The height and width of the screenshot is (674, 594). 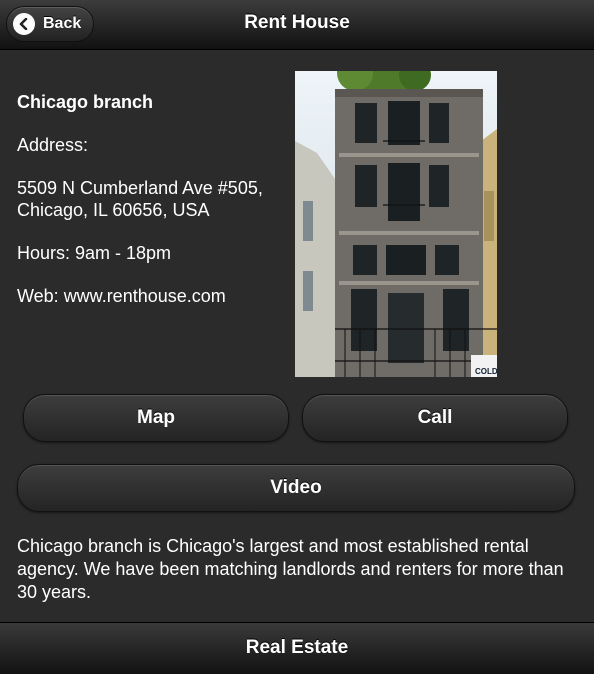 I want to click on web-text: Web: www.renthouse.com, so click(x=121, y=296).